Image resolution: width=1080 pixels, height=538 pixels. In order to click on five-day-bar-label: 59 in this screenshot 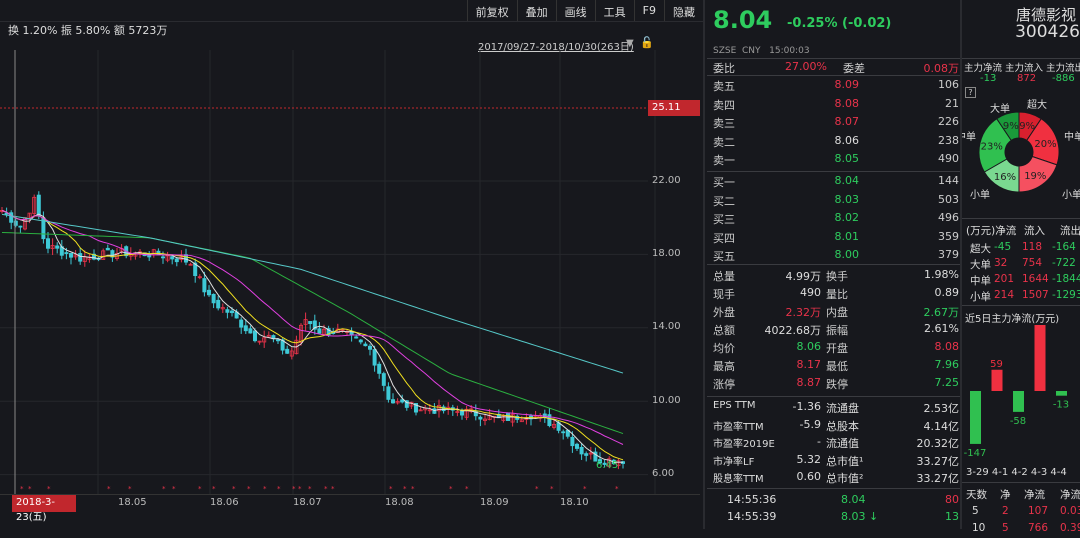, I will do `click(996, 364)`.